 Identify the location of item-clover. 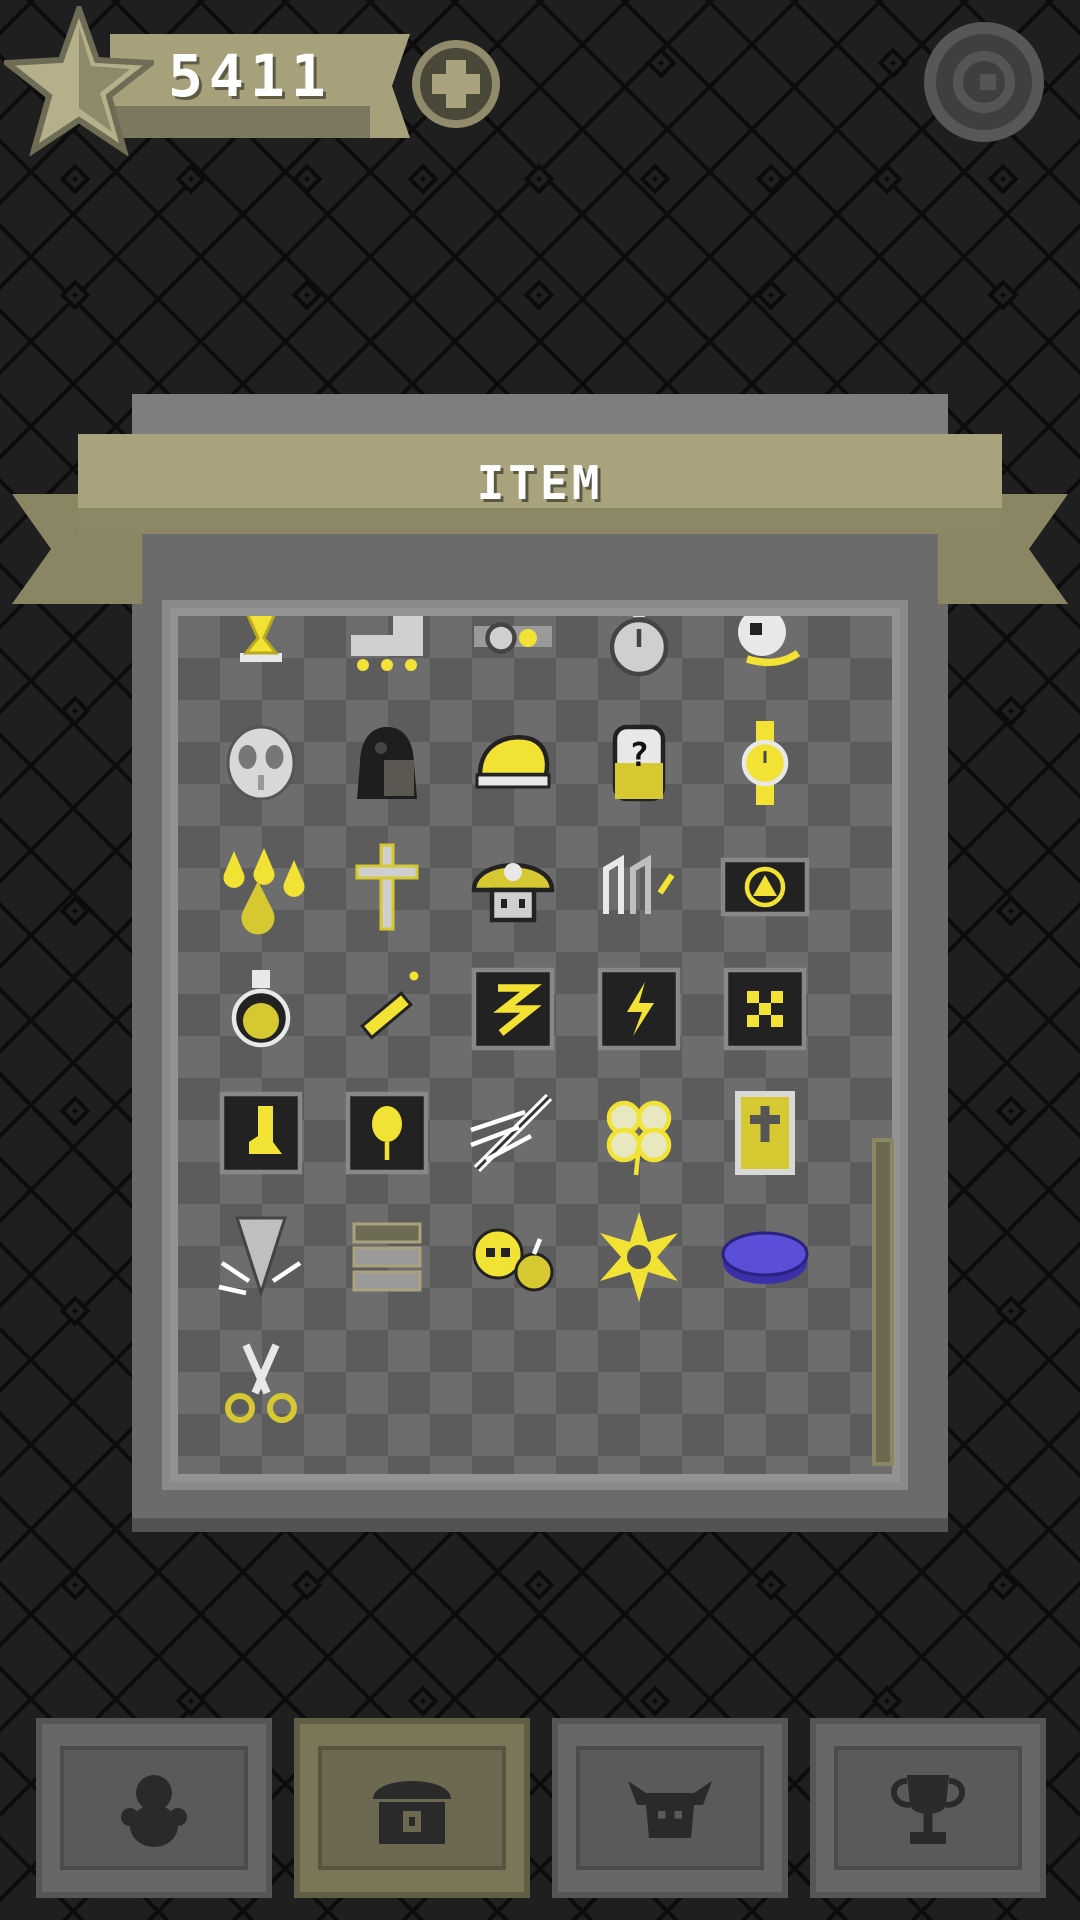
(639, 1133).